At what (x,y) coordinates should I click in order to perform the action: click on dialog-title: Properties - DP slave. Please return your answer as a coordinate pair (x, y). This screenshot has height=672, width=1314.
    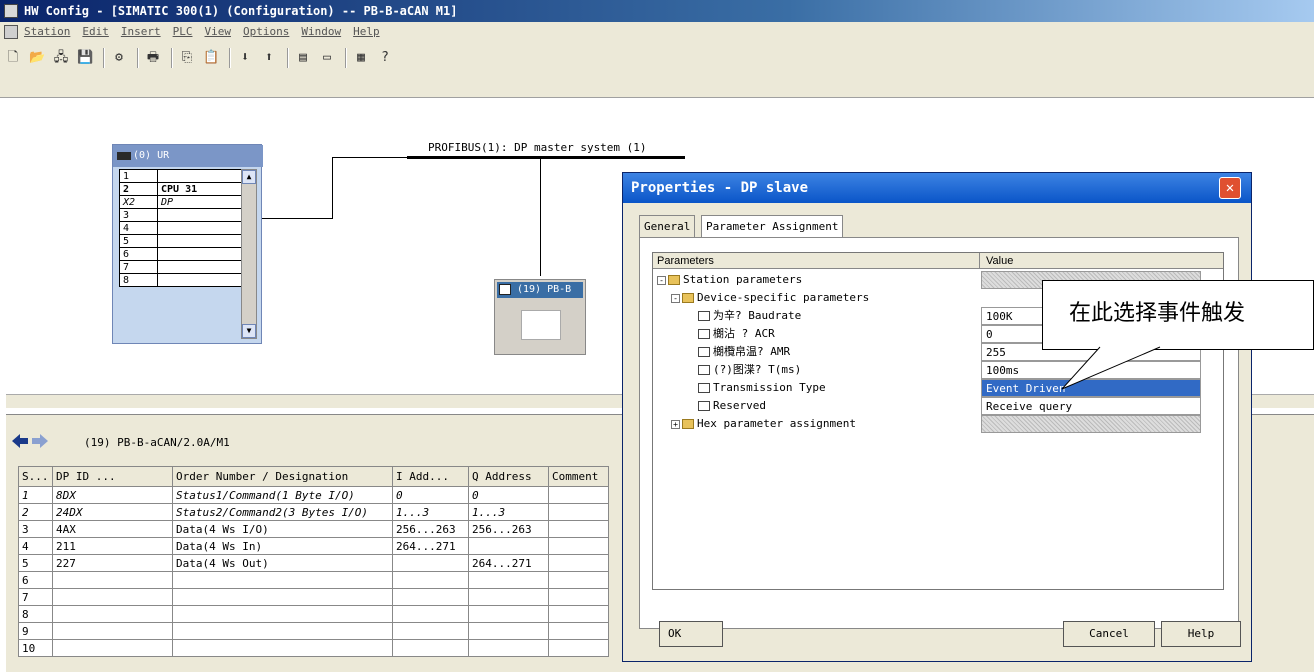
    Looking at the image, I should click on (720, 188).